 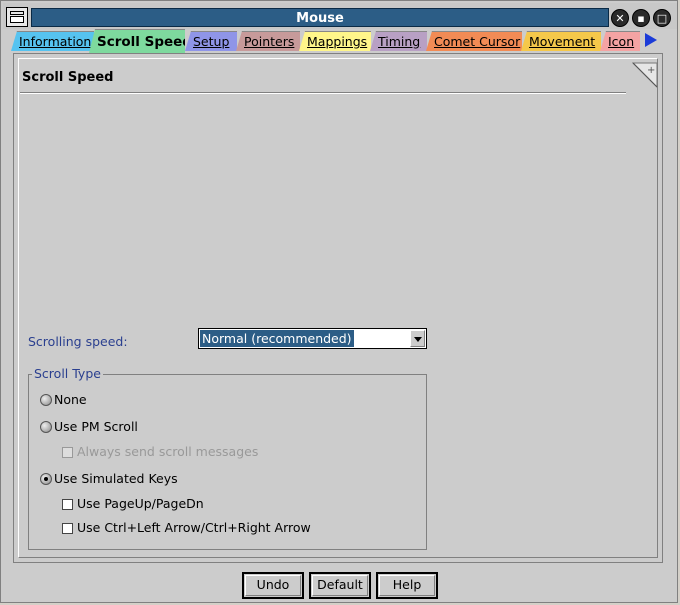 I want to click on option-ctrl-arrows-label: Use Ctrl+Left Arrow/Ctrl+Right Arrow, so click(x=194, y=527).